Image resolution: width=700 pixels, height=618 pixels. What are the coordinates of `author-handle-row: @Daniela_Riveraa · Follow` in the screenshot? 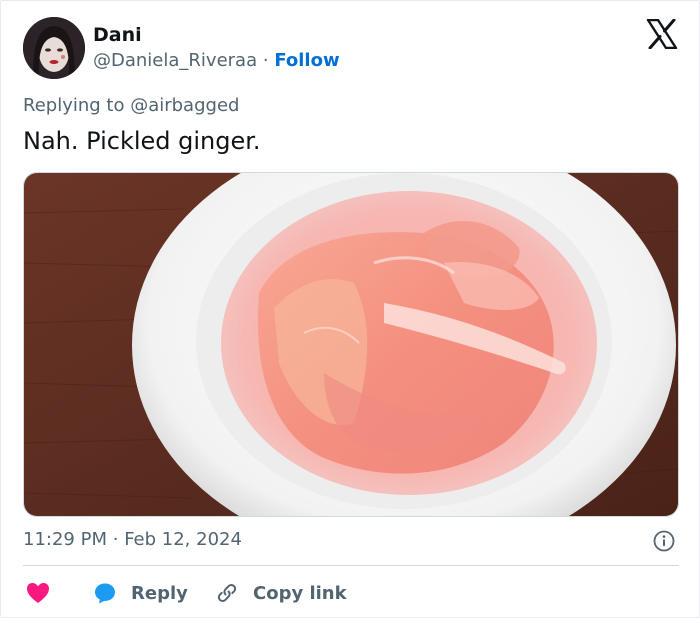 It's located at (216, 61).